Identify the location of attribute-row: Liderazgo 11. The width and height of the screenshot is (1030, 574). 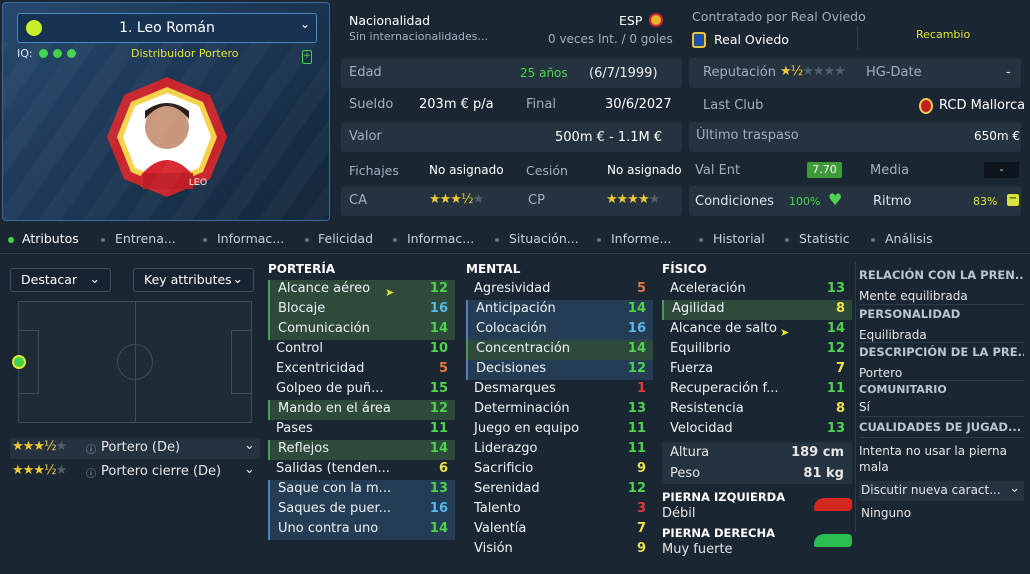
(559, 450).